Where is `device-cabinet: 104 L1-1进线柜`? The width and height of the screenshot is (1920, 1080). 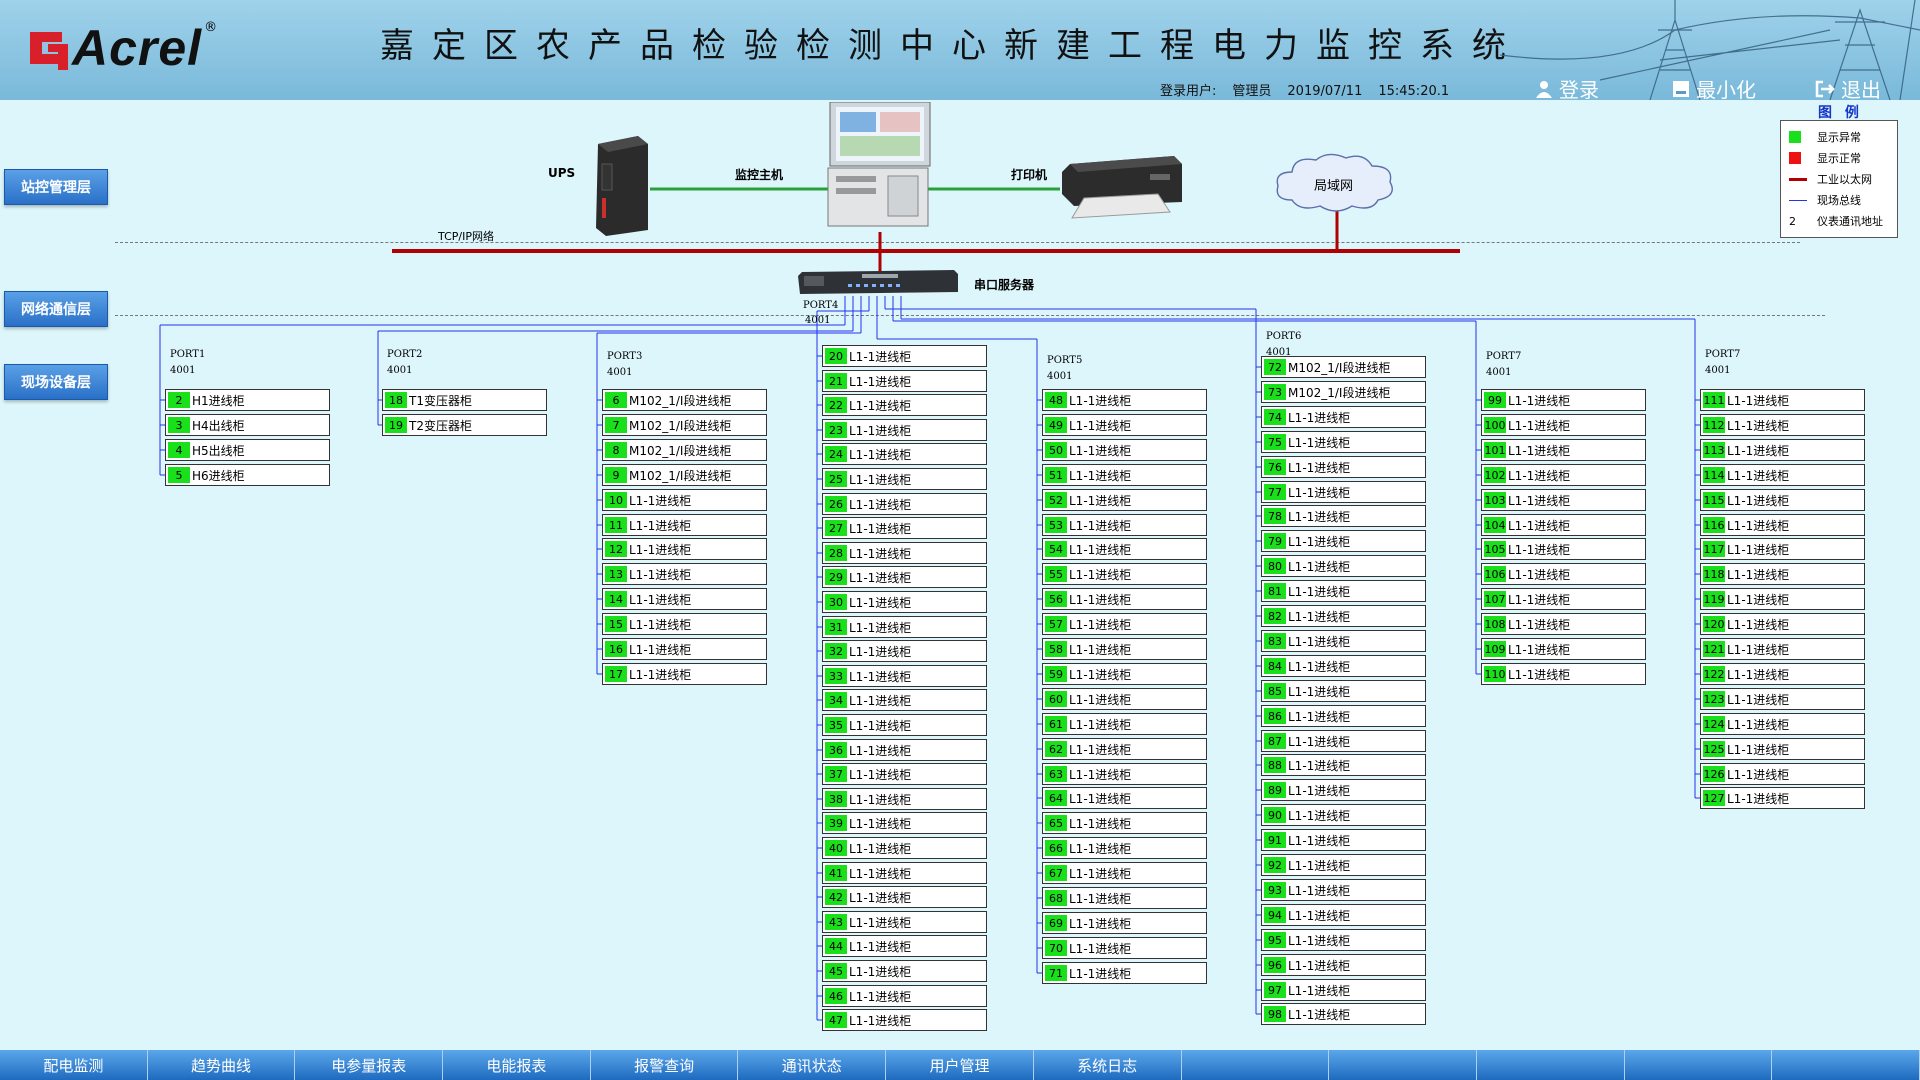 device-cabinet: 104 L1-1进线柜 is located at coordinates (1563, 525).